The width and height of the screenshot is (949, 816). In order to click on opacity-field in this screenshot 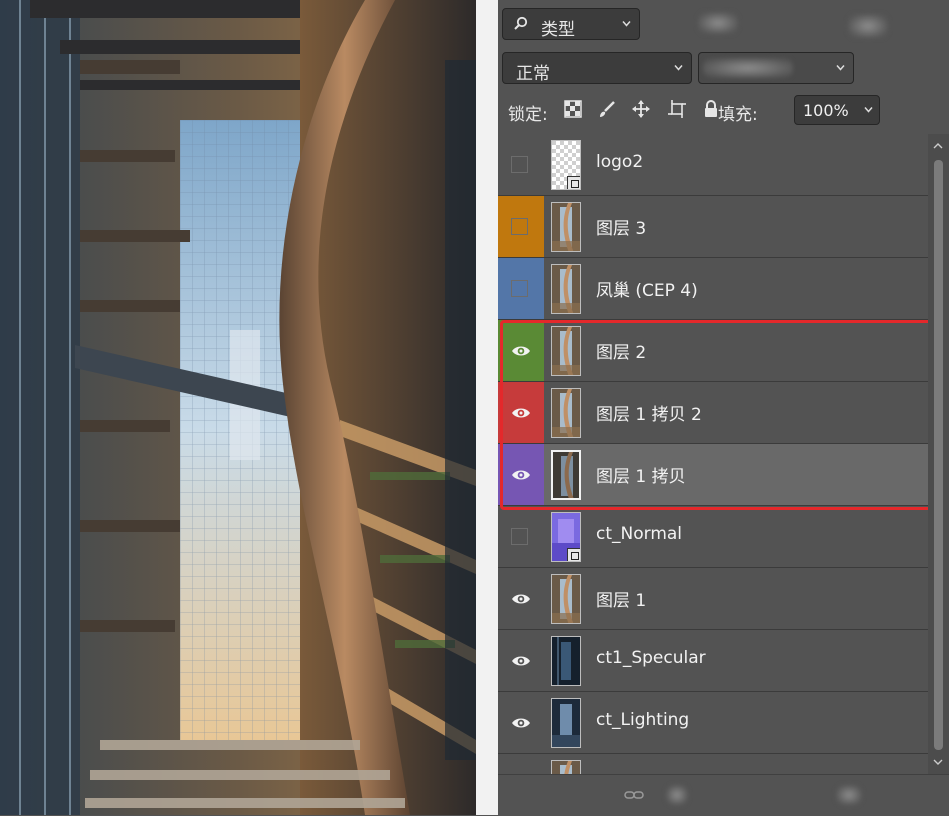, I will do `click(776, 68)`.